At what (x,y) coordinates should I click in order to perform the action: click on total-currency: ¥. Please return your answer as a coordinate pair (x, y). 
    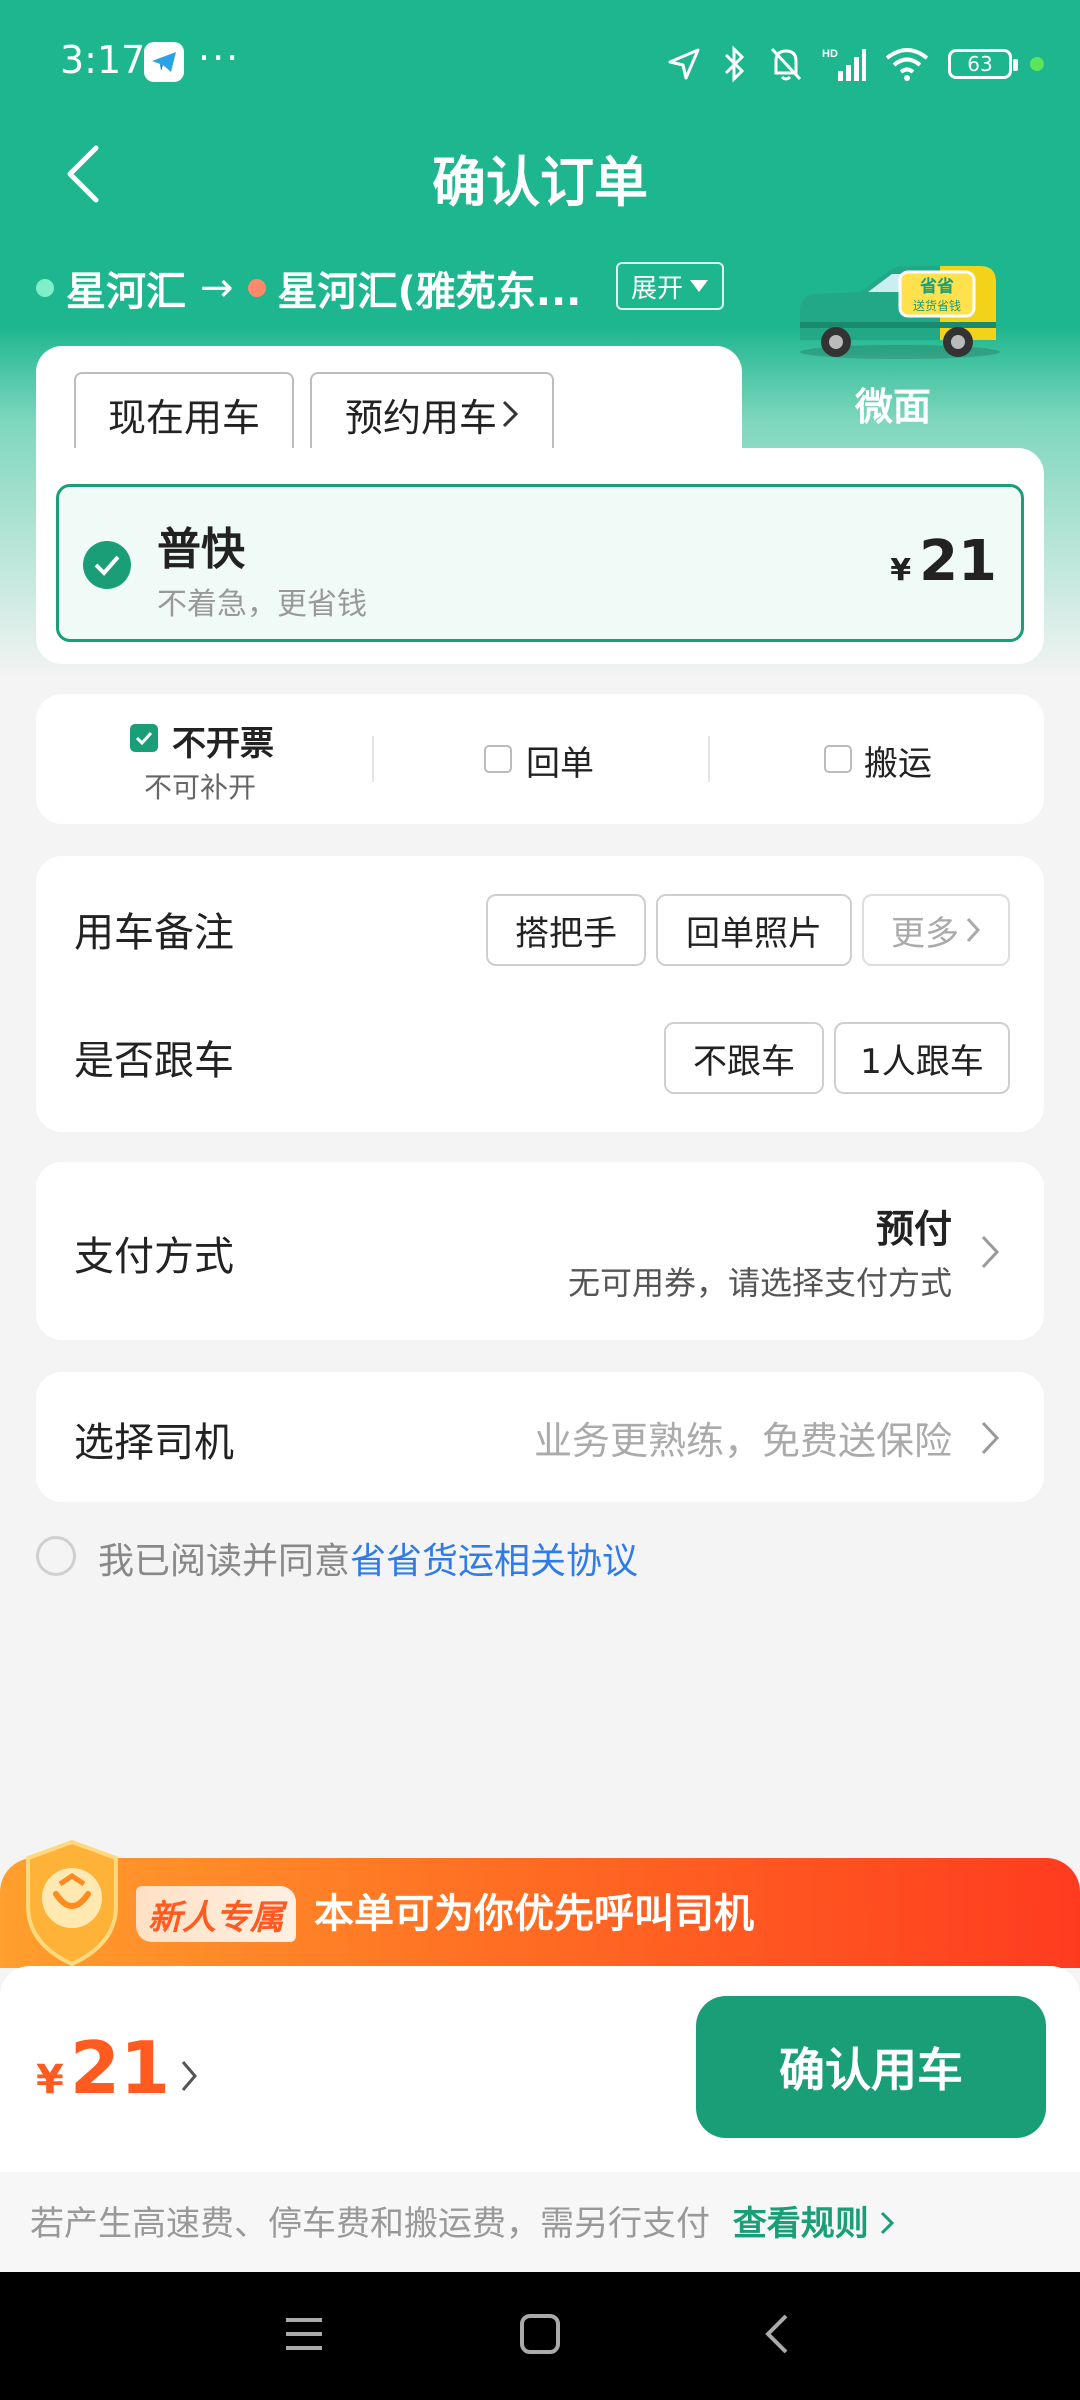
    Looking at the image, I should click on (50, 2080).